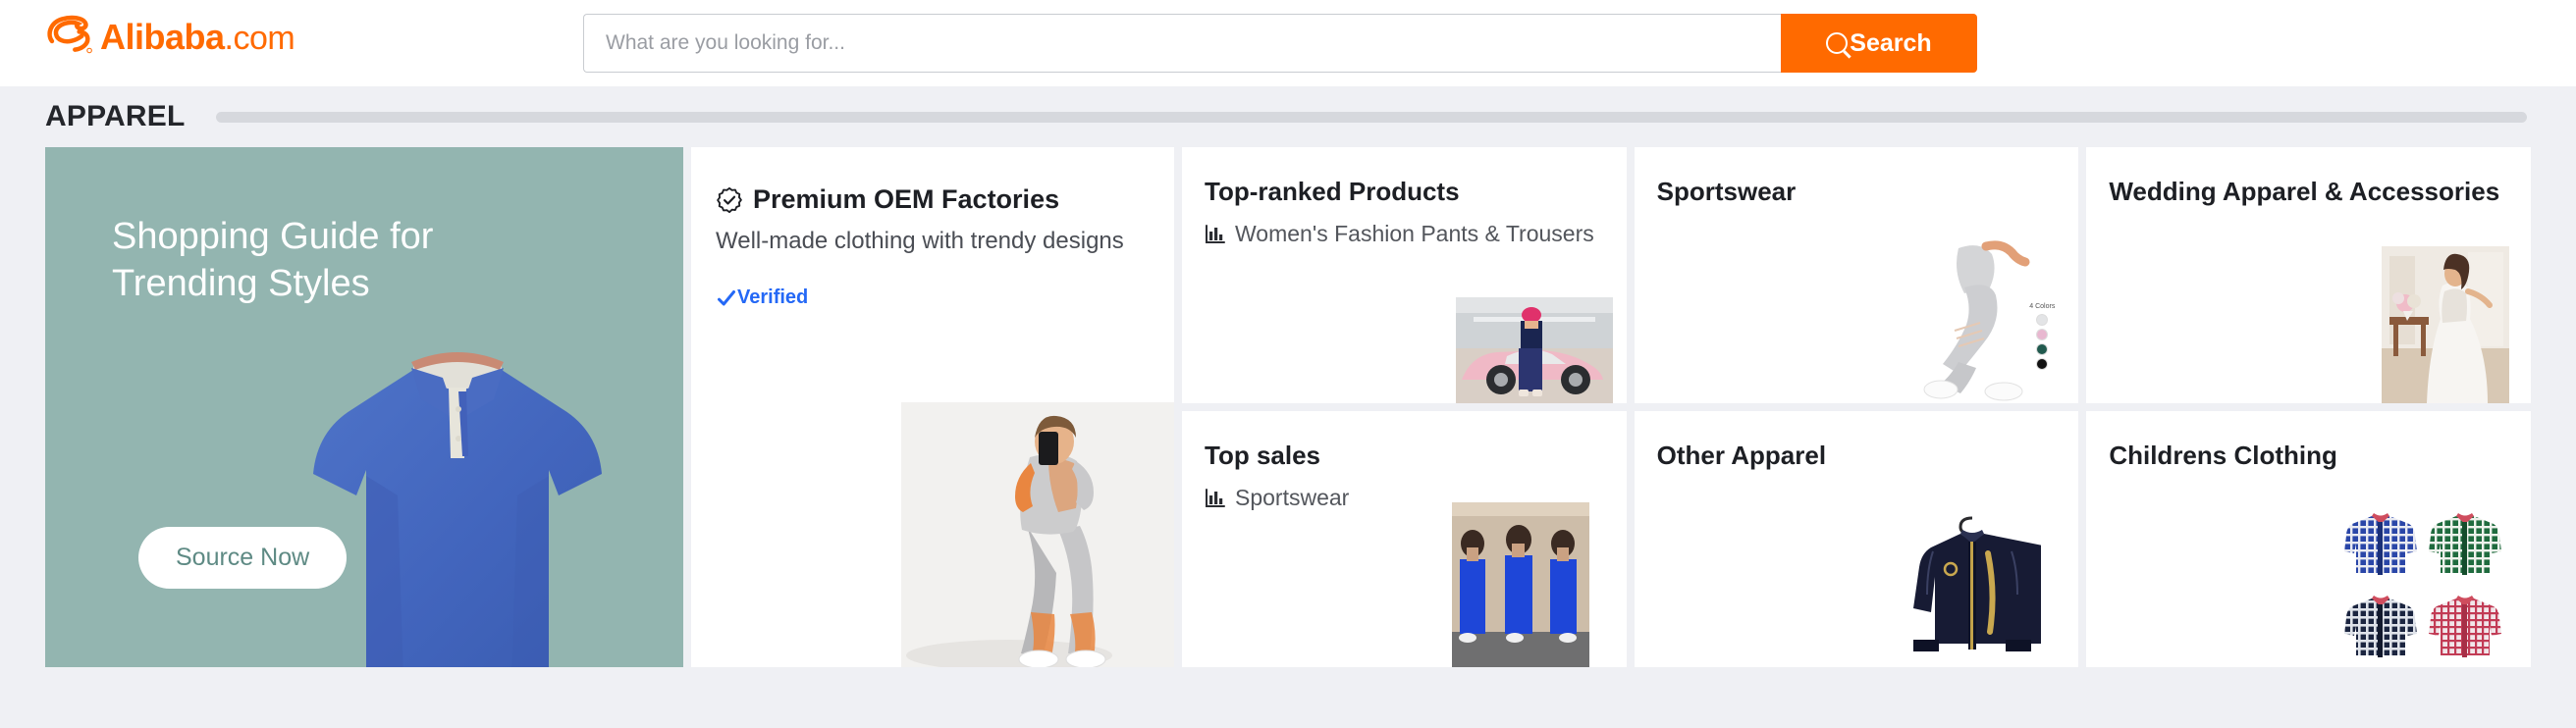  Describe the element at coordinates (920, 241) in the screenshot. I see `oem-card-subtitle: Well-made clothing with trendy designs` at that location.